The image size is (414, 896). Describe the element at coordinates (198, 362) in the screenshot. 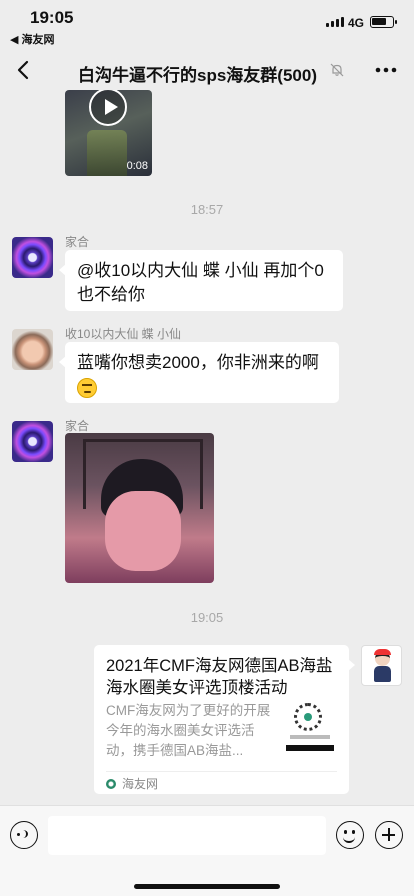

I see `message-text: 蓝嘴你想卖2000，你非洲来的啊` at that location.